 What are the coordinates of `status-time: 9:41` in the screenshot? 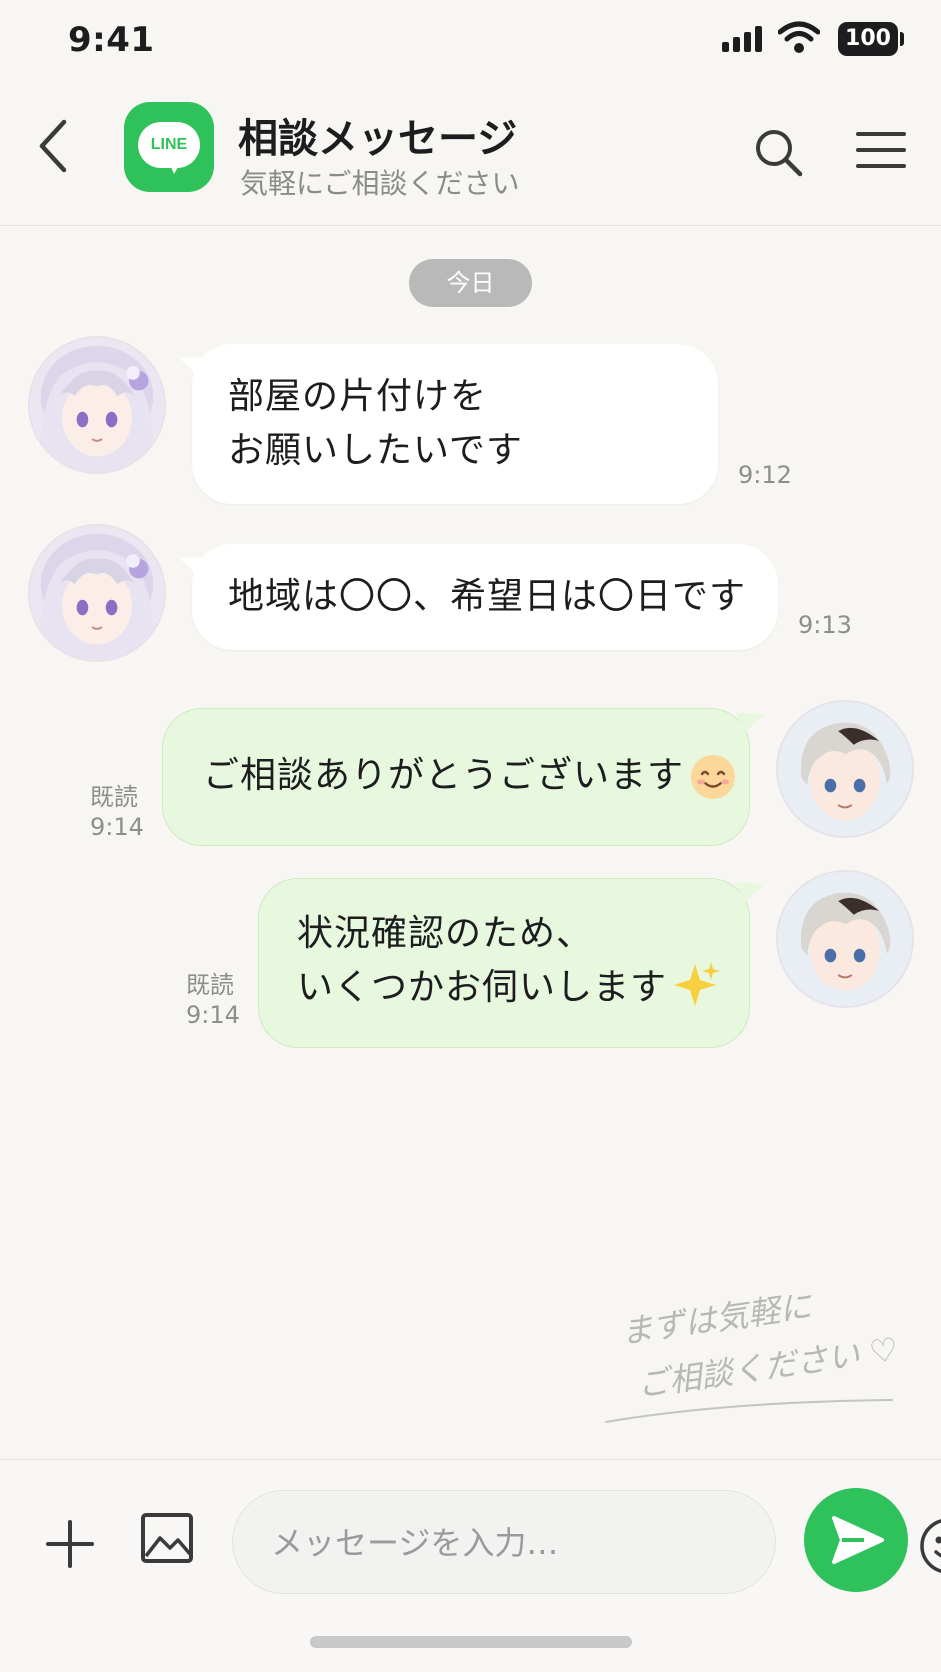 It's located at (111, 40).